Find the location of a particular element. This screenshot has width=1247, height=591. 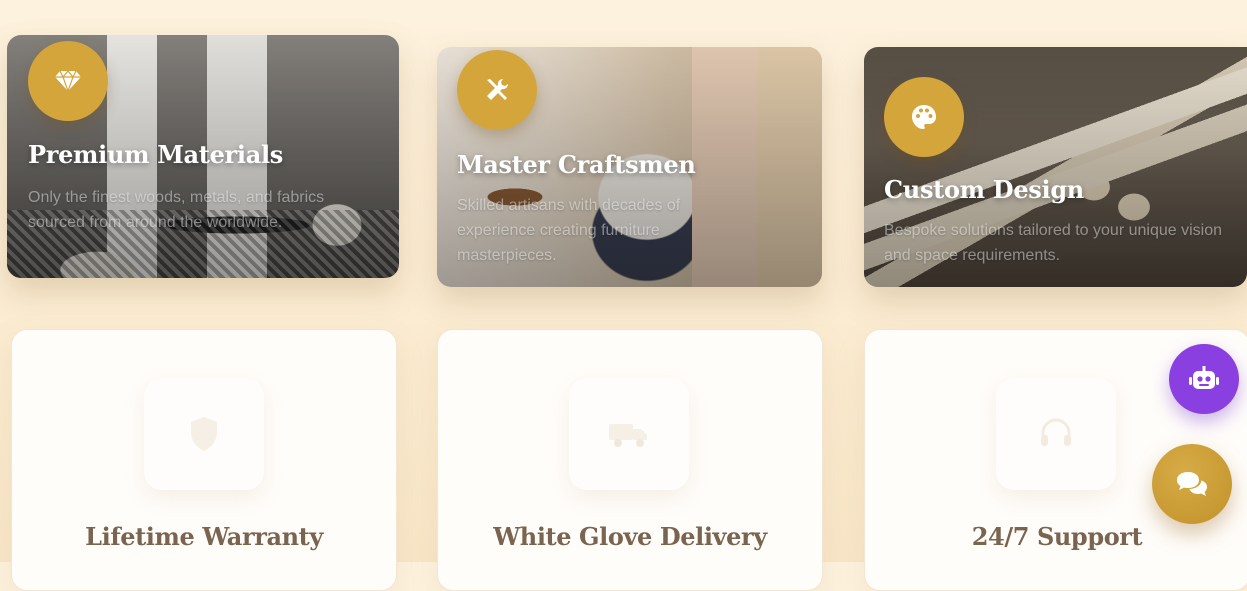

chat-icon is located at coordinates (1192, 484).